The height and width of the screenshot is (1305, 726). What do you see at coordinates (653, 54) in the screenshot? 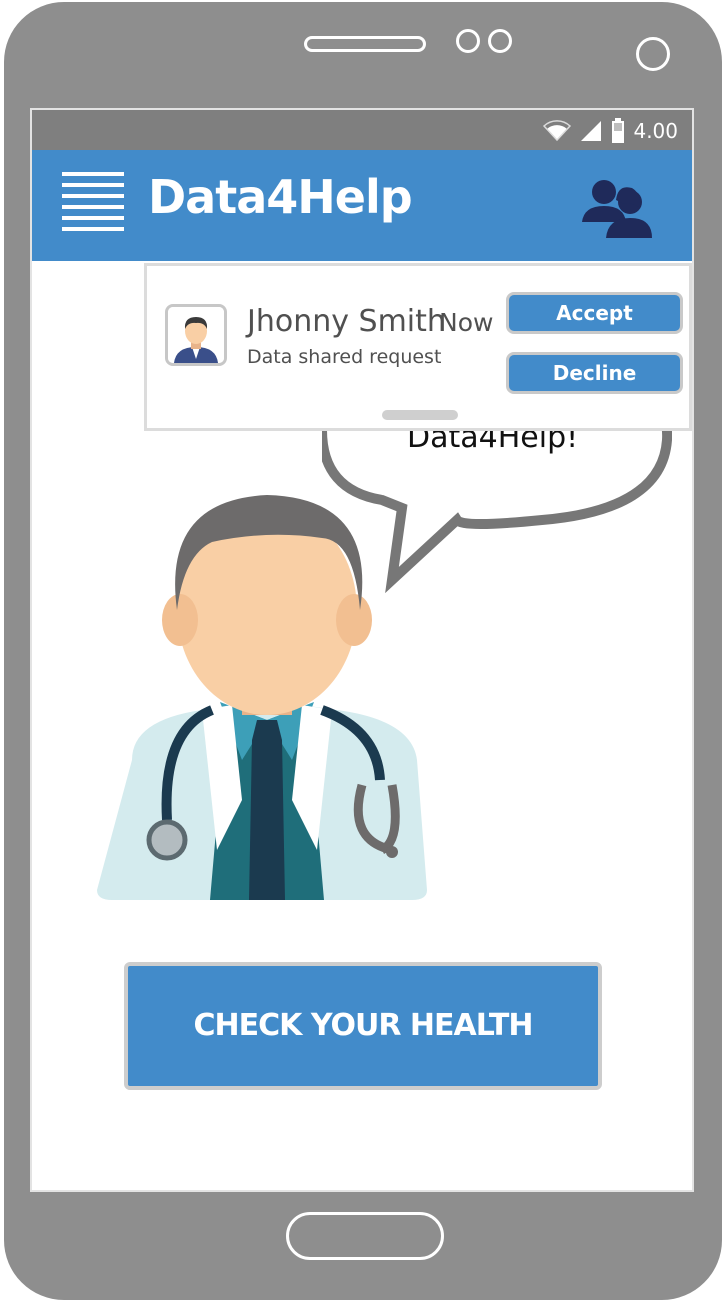
I see `proximity-sensor-icon` at bounding box center [653, 54].